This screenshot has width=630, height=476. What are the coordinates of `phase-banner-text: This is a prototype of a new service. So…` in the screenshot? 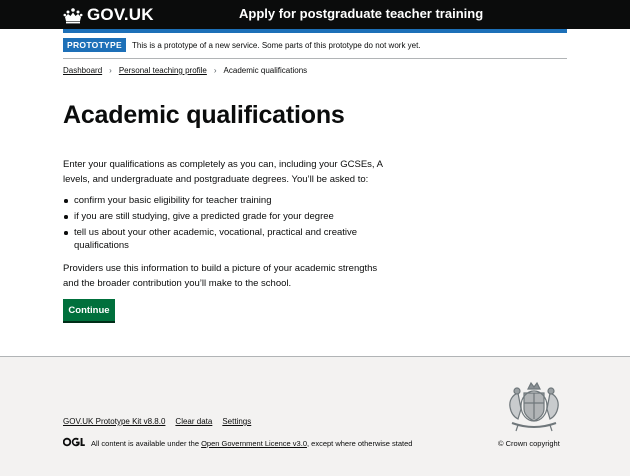 It's located at (276, 45).